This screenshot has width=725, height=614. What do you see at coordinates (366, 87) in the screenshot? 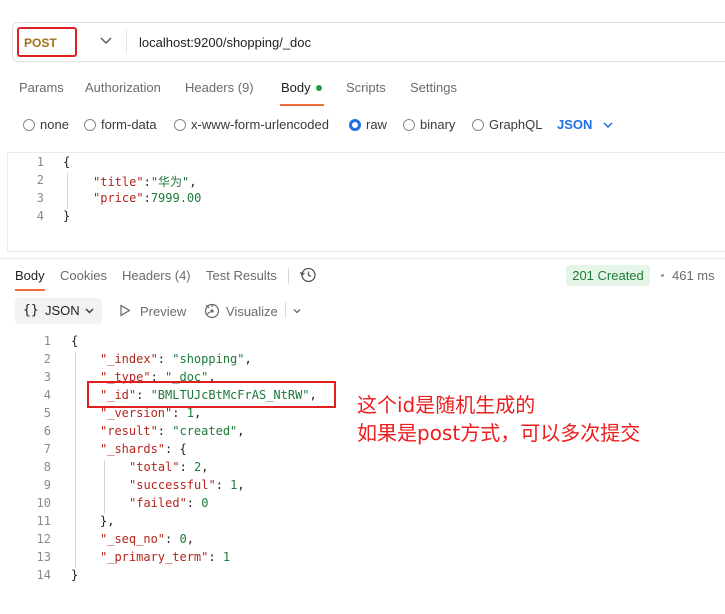
I see `tab-scripts: Scripts` at bounding box center [366, 87].